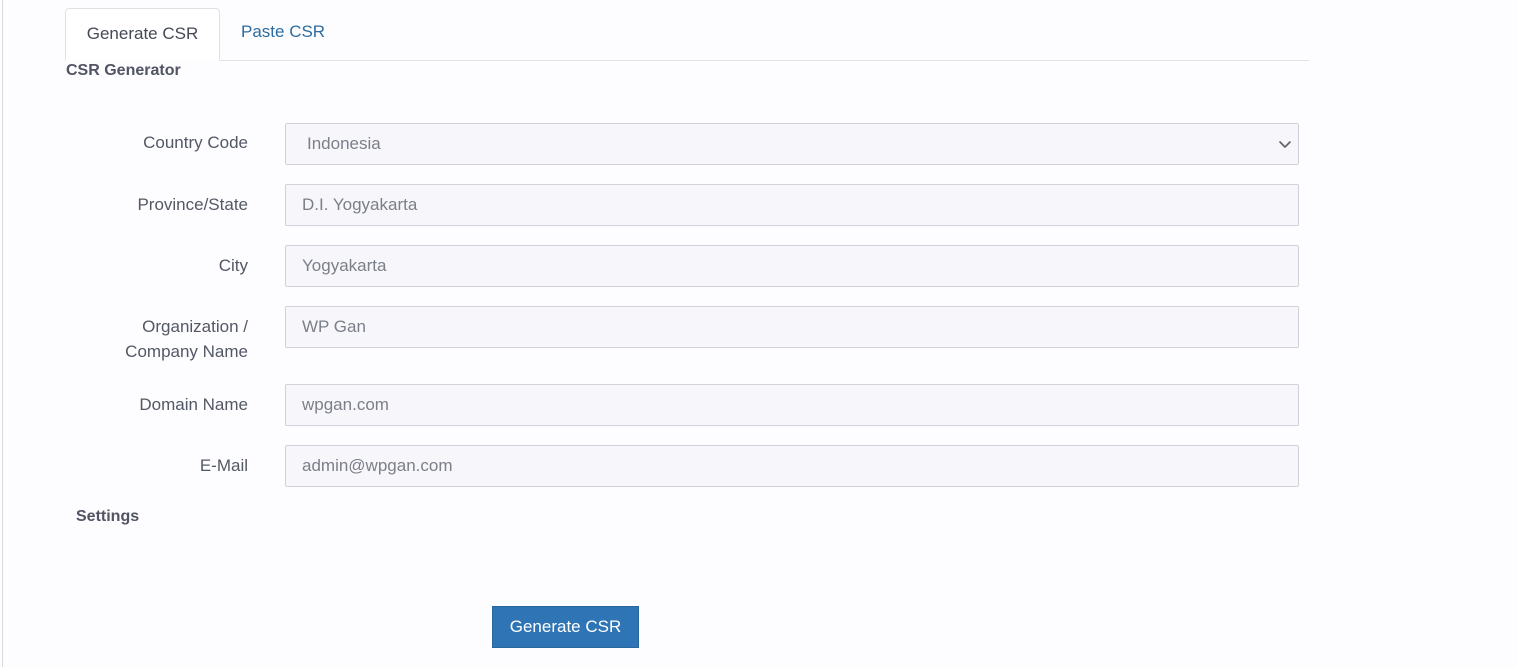  Describe the element at coordinates (186, 339) in the screenshot. I see `organization-label: Organization / Company Name` at that location.